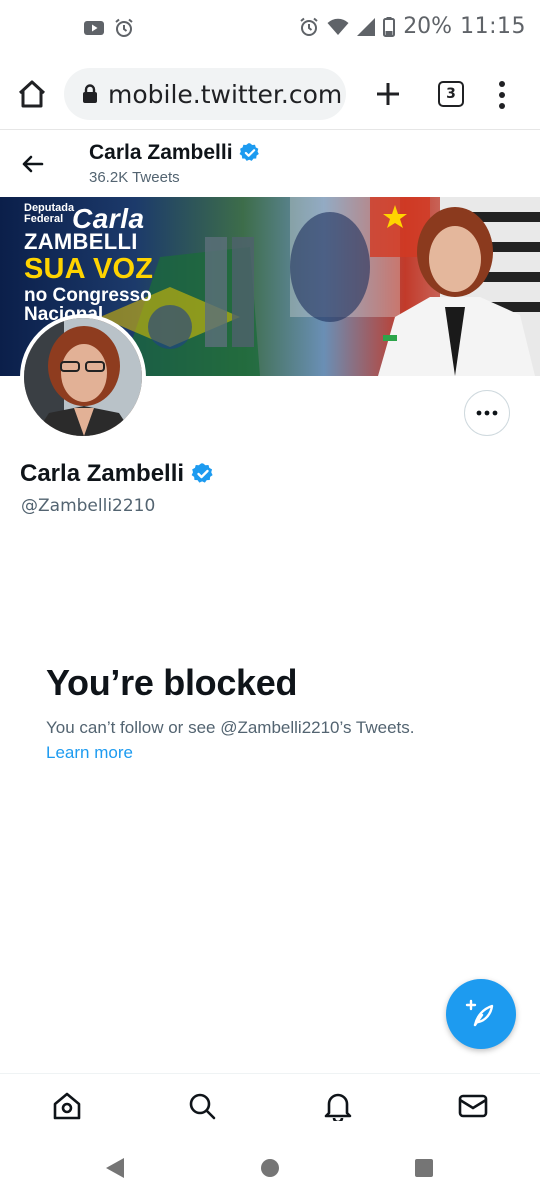  What do you see at coordinates (115, 1168) in the screenshot?
I see `android-back-icon` at bounding box center [115, 1168].